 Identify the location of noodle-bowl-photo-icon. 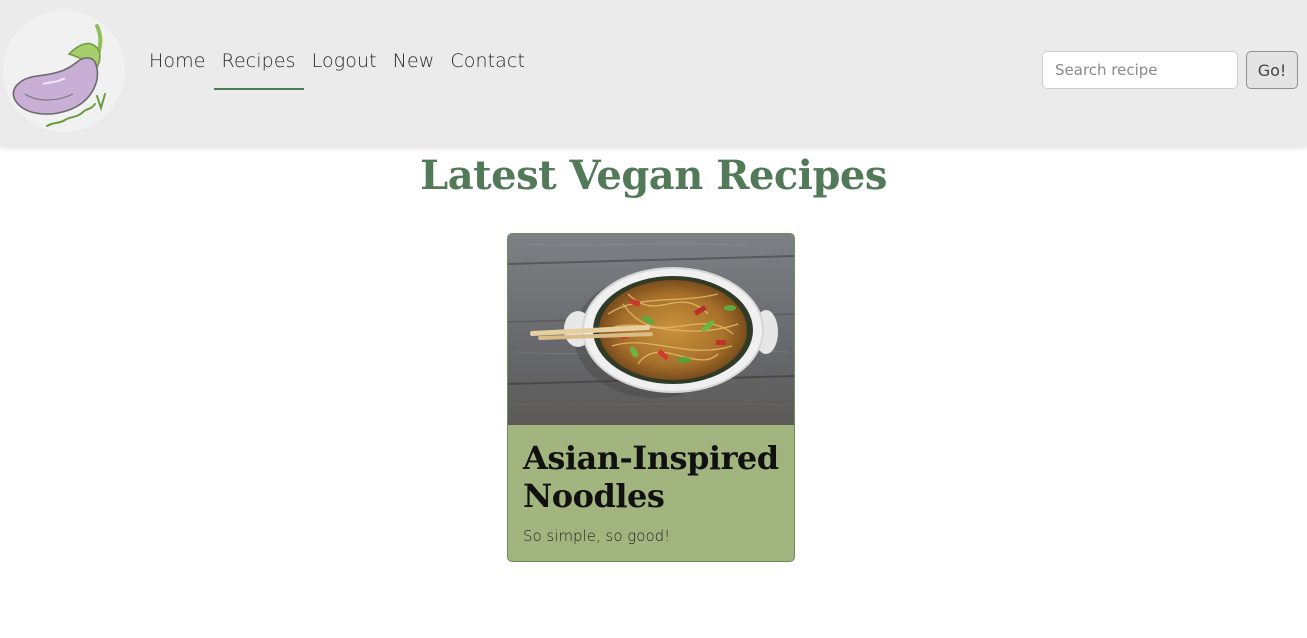
(651, 329).